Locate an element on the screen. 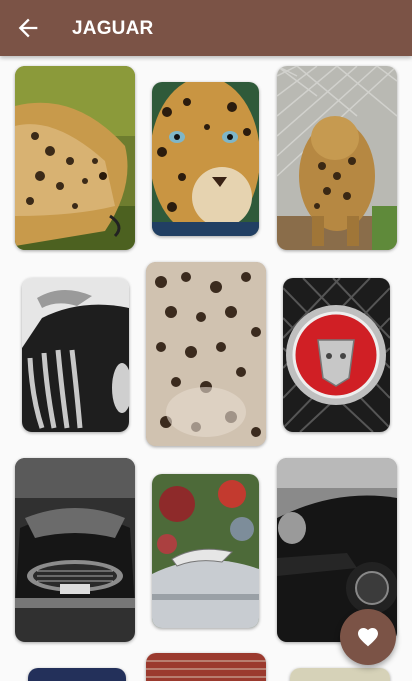 The height and width of the screenshot is (681, 412). app-bar: JAGUAR is located at coordinates (206, 28).